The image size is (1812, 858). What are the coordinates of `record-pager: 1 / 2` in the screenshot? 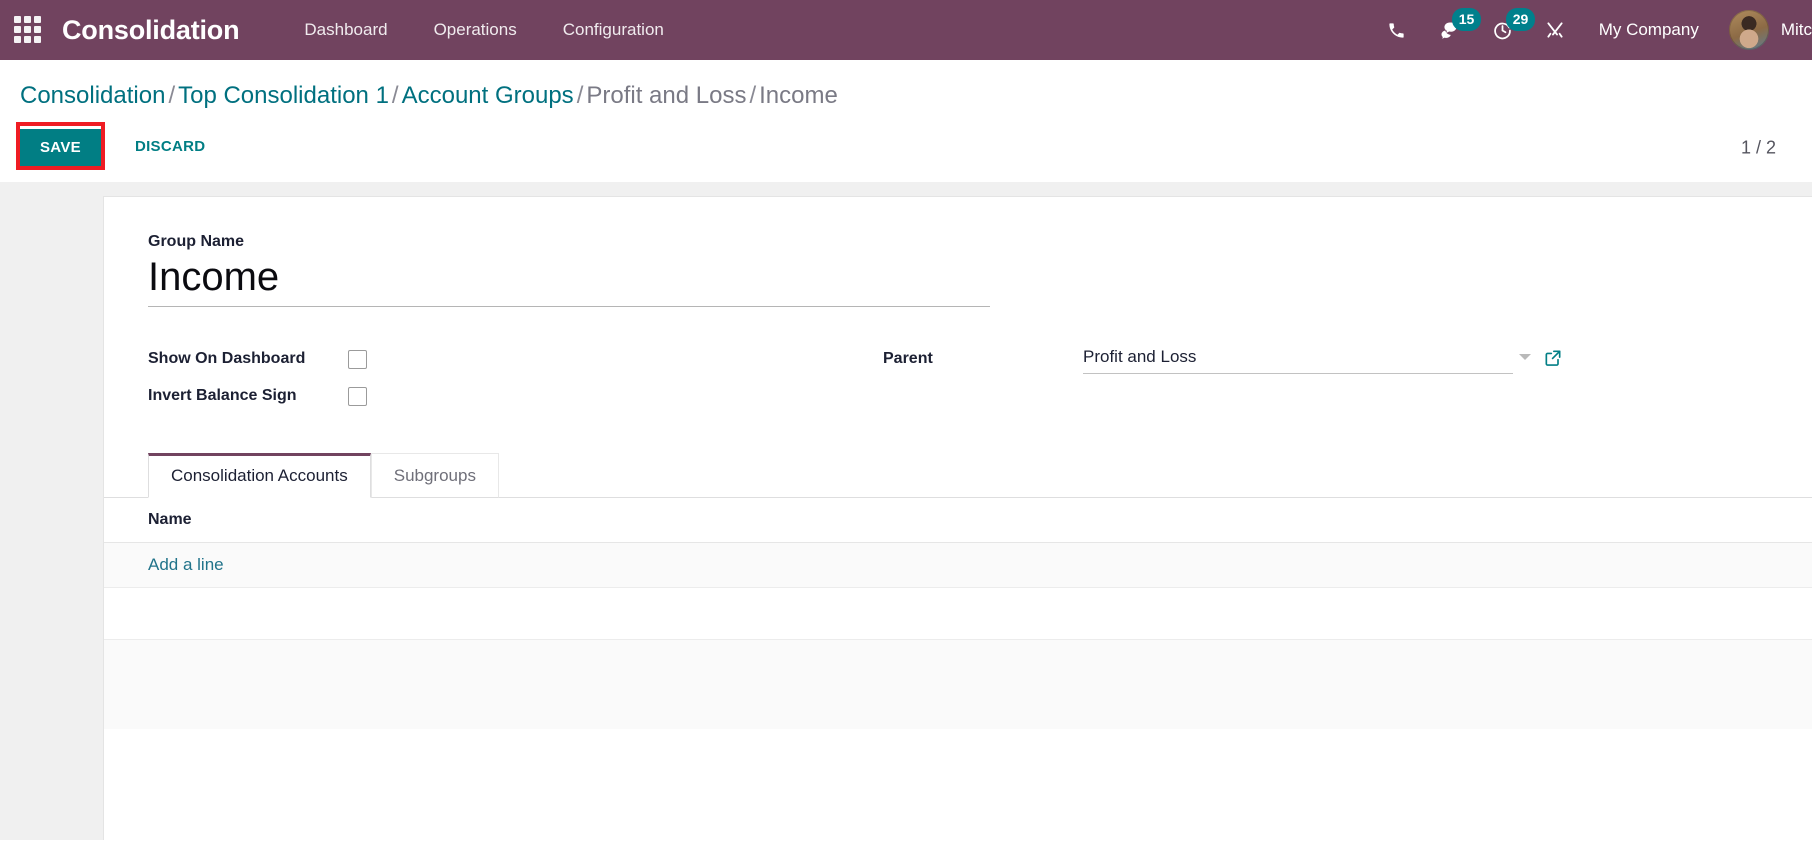 It's located at (1758, 148).